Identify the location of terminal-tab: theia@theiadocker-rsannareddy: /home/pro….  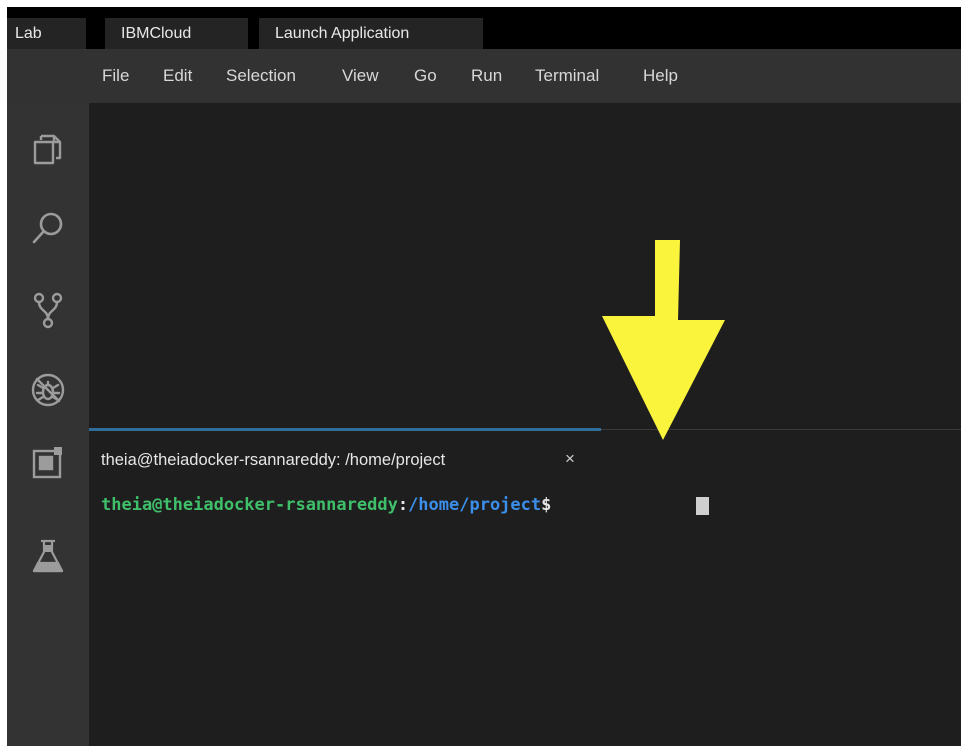
(273, 460).